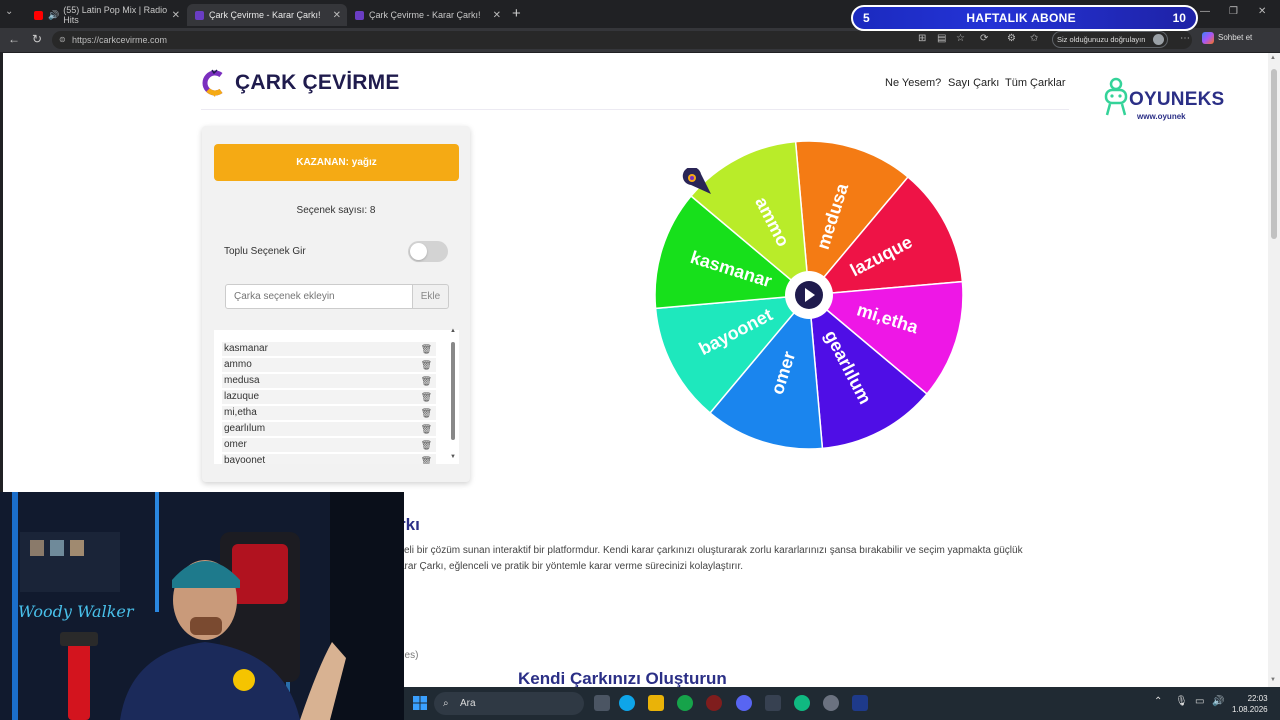 This screenshot has height=720, width=1280. I want to click on bulk-entry-toggle, so click(428, 251).